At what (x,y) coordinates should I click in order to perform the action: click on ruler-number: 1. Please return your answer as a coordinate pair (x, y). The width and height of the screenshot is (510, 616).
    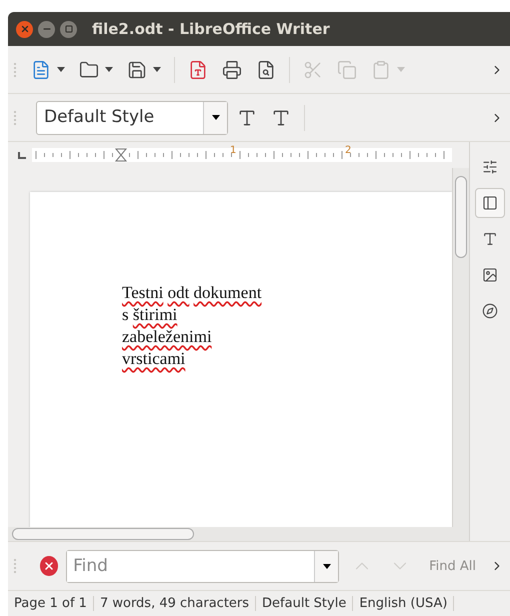
    Looking at the image, I should click on (233, 150).